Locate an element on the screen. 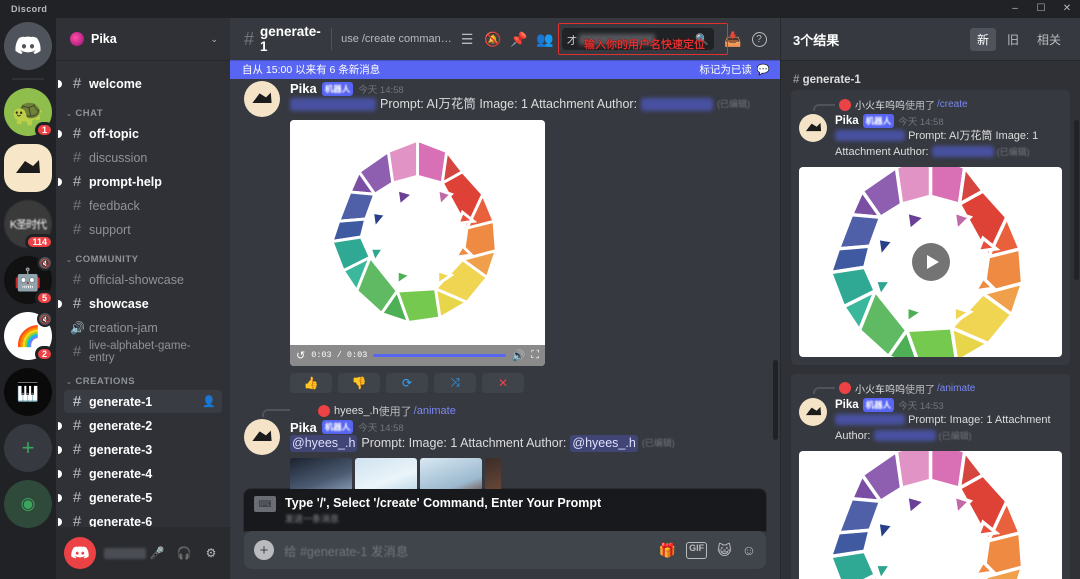 This screenshot has height=579, width=1080. server-icon-kai: K圣时代 114 is located at coordinates (29, 225).